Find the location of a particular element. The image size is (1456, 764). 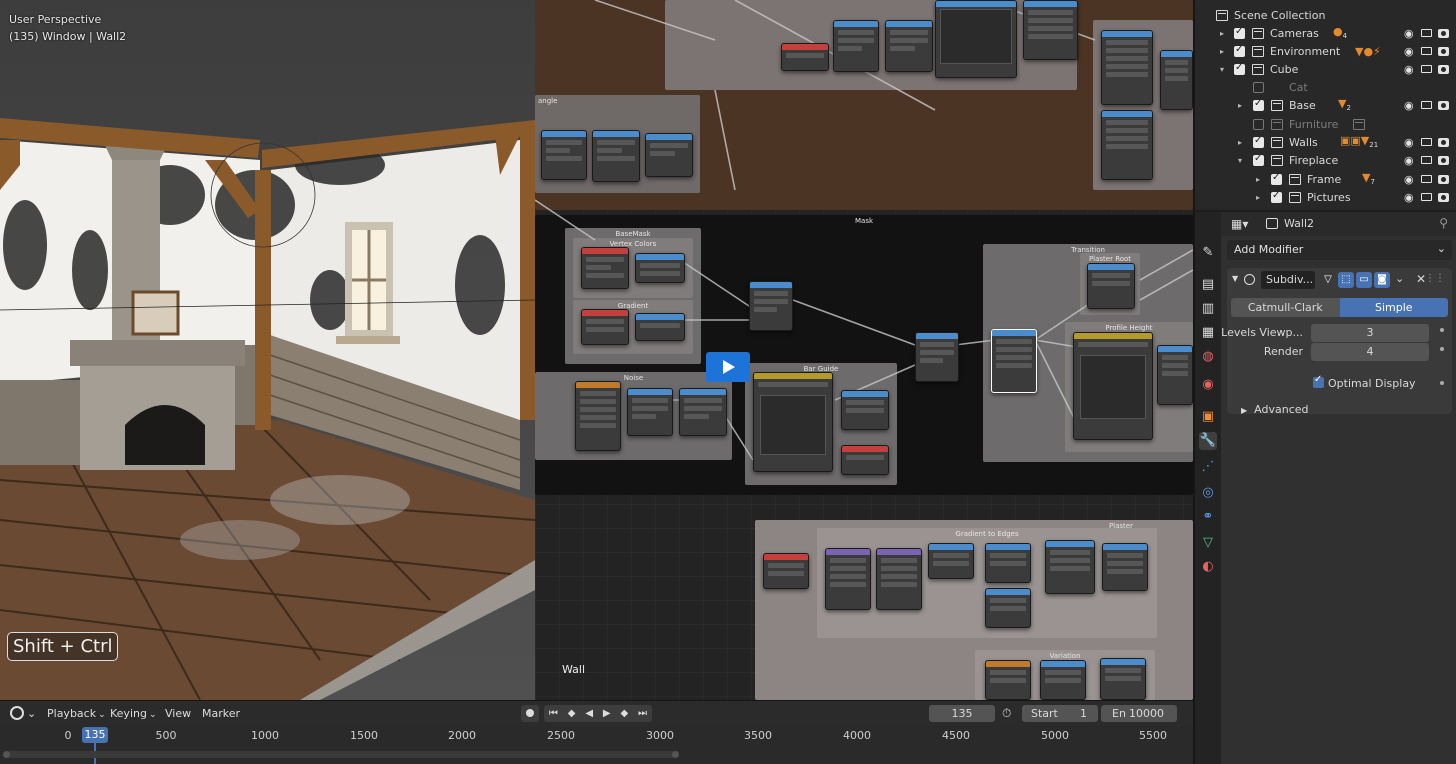

data-tab-icon: ▽ is located at coordinates (1208, 543).